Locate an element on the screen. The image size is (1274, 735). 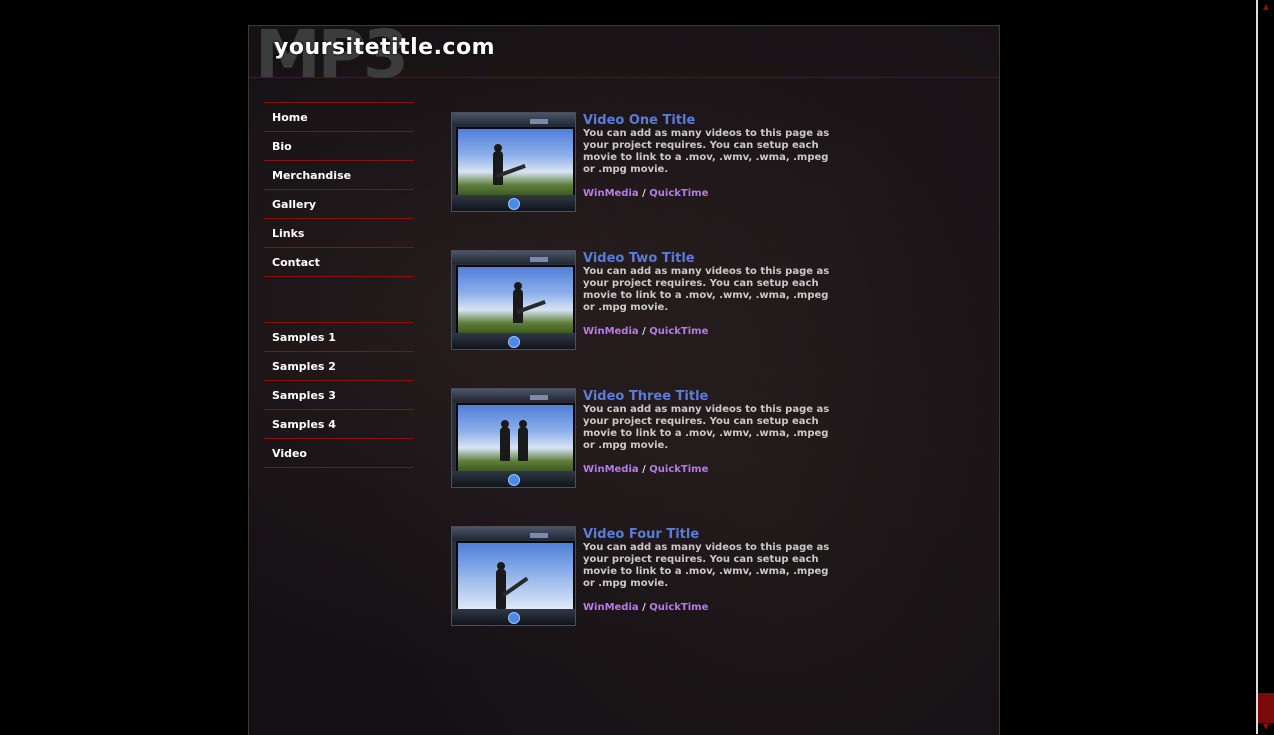
scroll-down-icon: ▼ is located at coordinates (1266, 727).